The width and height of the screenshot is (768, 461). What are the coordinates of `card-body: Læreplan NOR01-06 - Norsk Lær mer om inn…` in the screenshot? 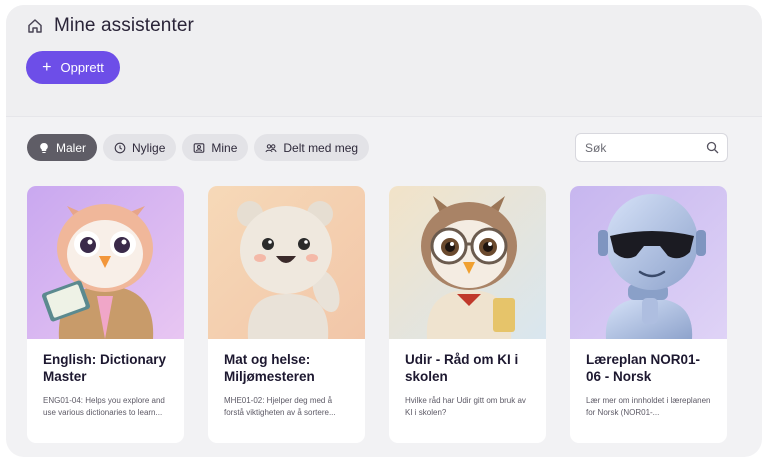 It's located at (648, 379).